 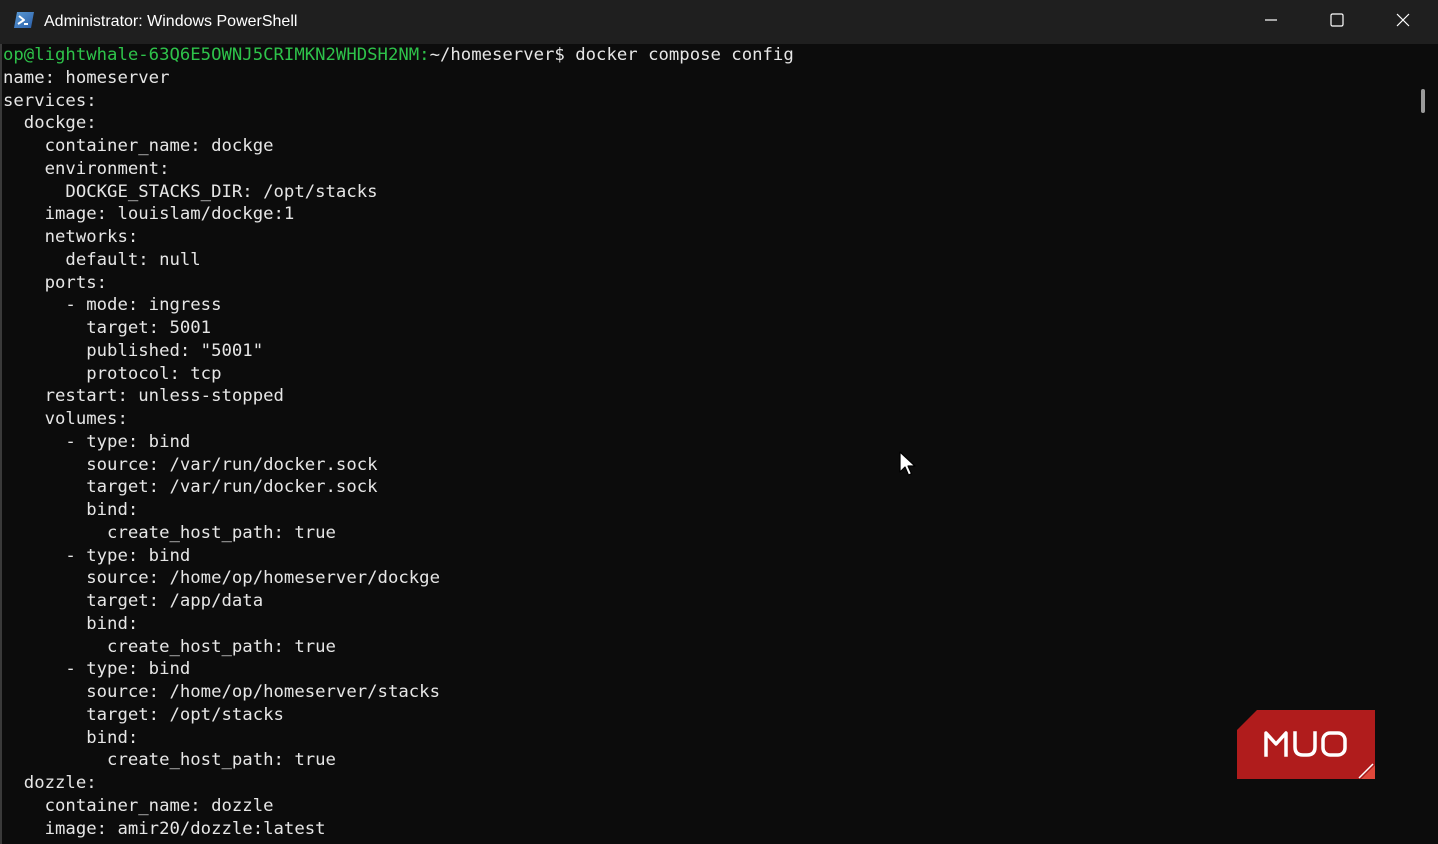 I want to click on output-line: restart: unless-stopped, so click(x=143, y=396).